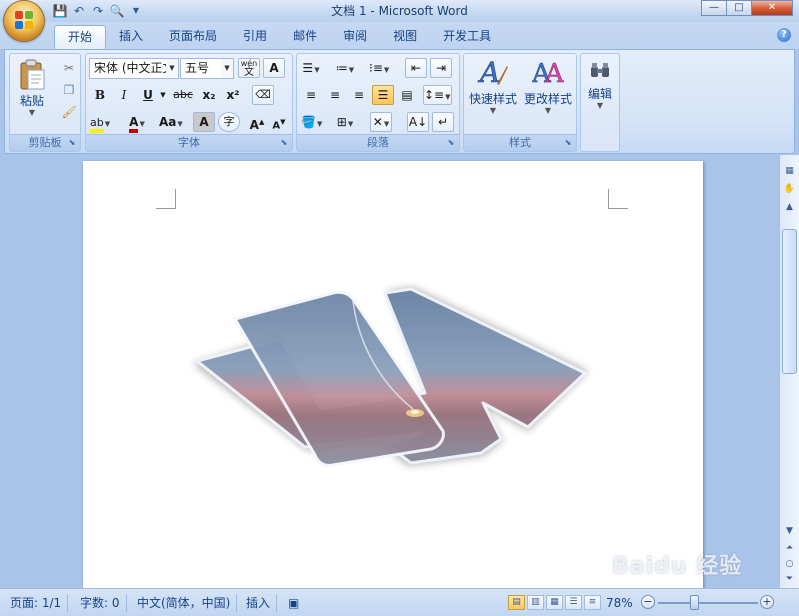  I want to click on zoom-slider-thumb, so click(694, 602).